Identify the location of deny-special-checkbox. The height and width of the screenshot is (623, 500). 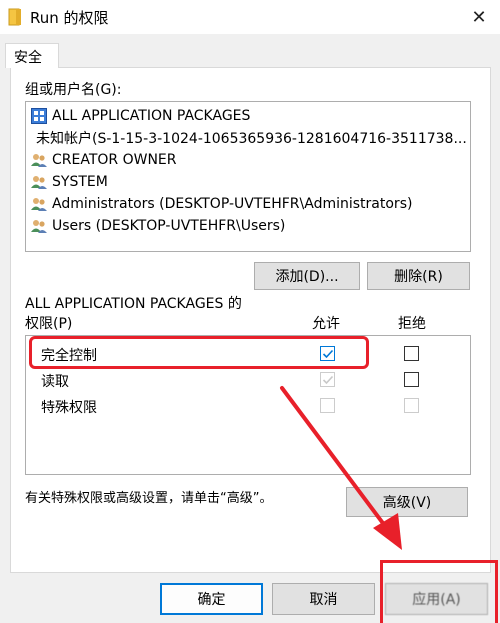
(411, 405).